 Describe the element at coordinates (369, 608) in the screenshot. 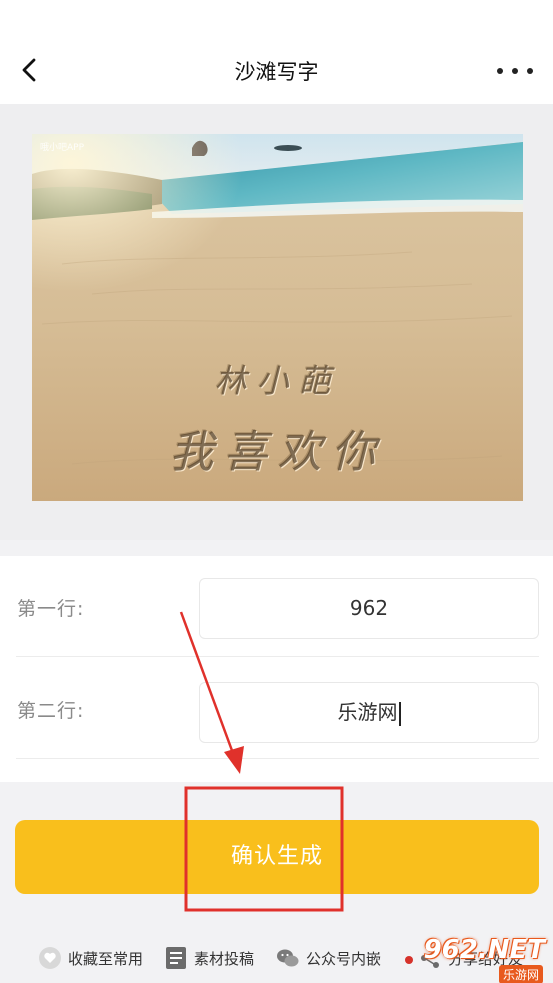

I see `line1-input: 962` at that location.